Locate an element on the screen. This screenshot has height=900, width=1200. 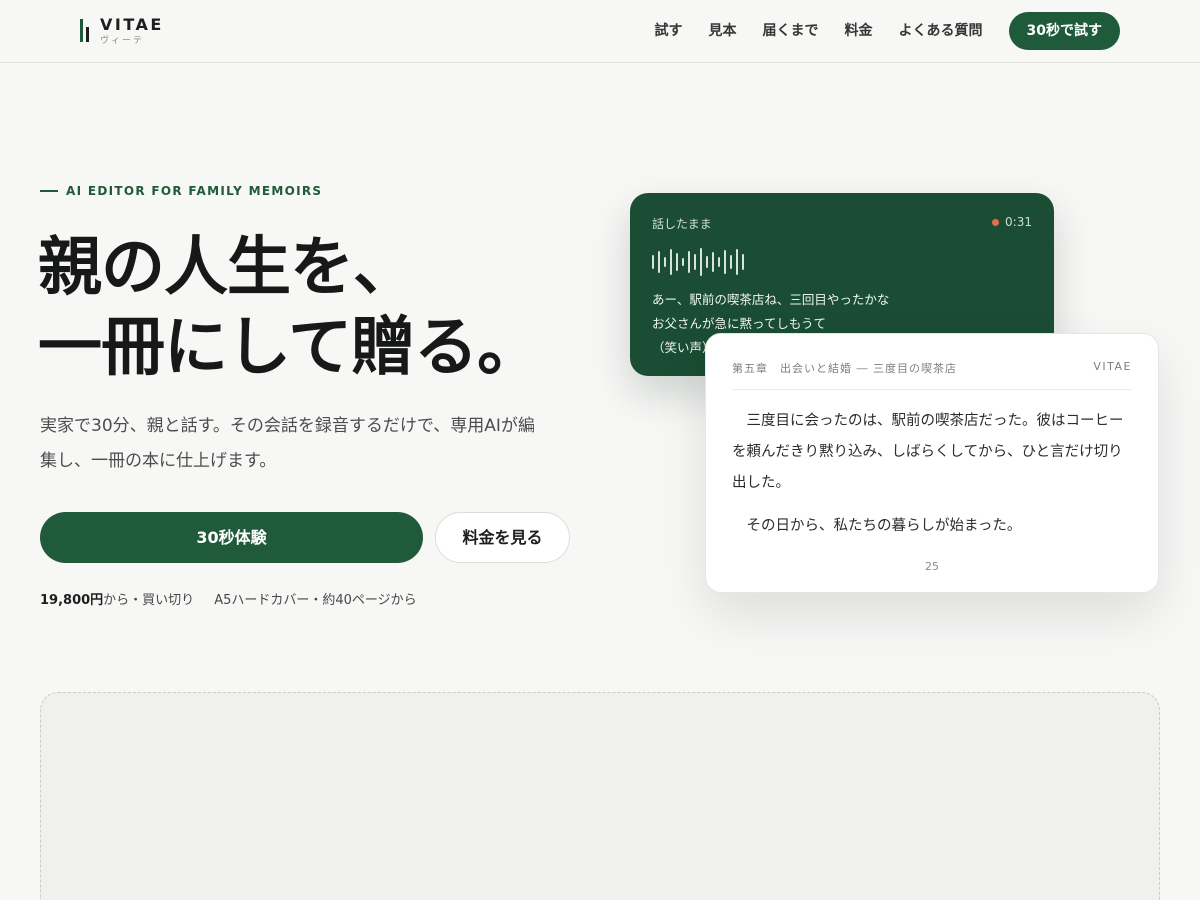
nav-link-try: 試す is located at coordinates (669, 31).